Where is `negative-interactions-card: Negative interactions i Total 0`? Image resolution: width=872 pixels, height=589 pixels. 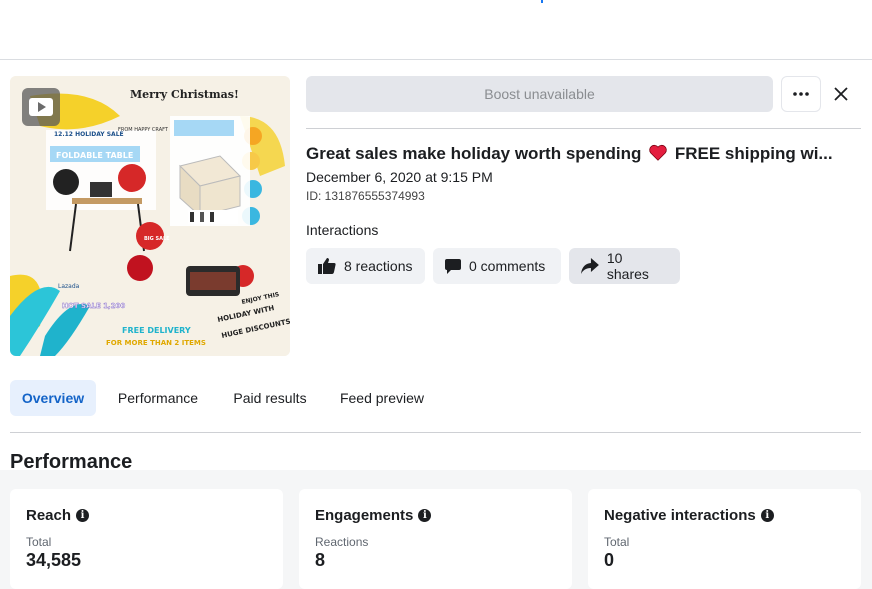 negative-interactions-card: Negative interactions i Total 0 is located at coordinates (724, 539).